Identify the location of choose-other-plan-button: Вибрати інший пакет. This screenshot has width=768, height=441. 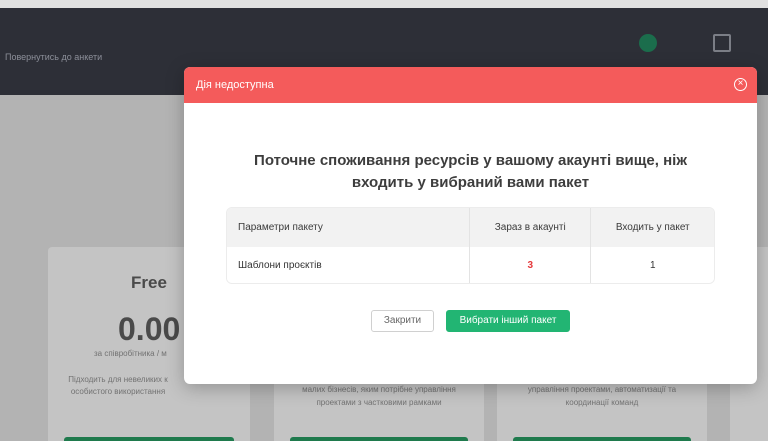
(508, 321).